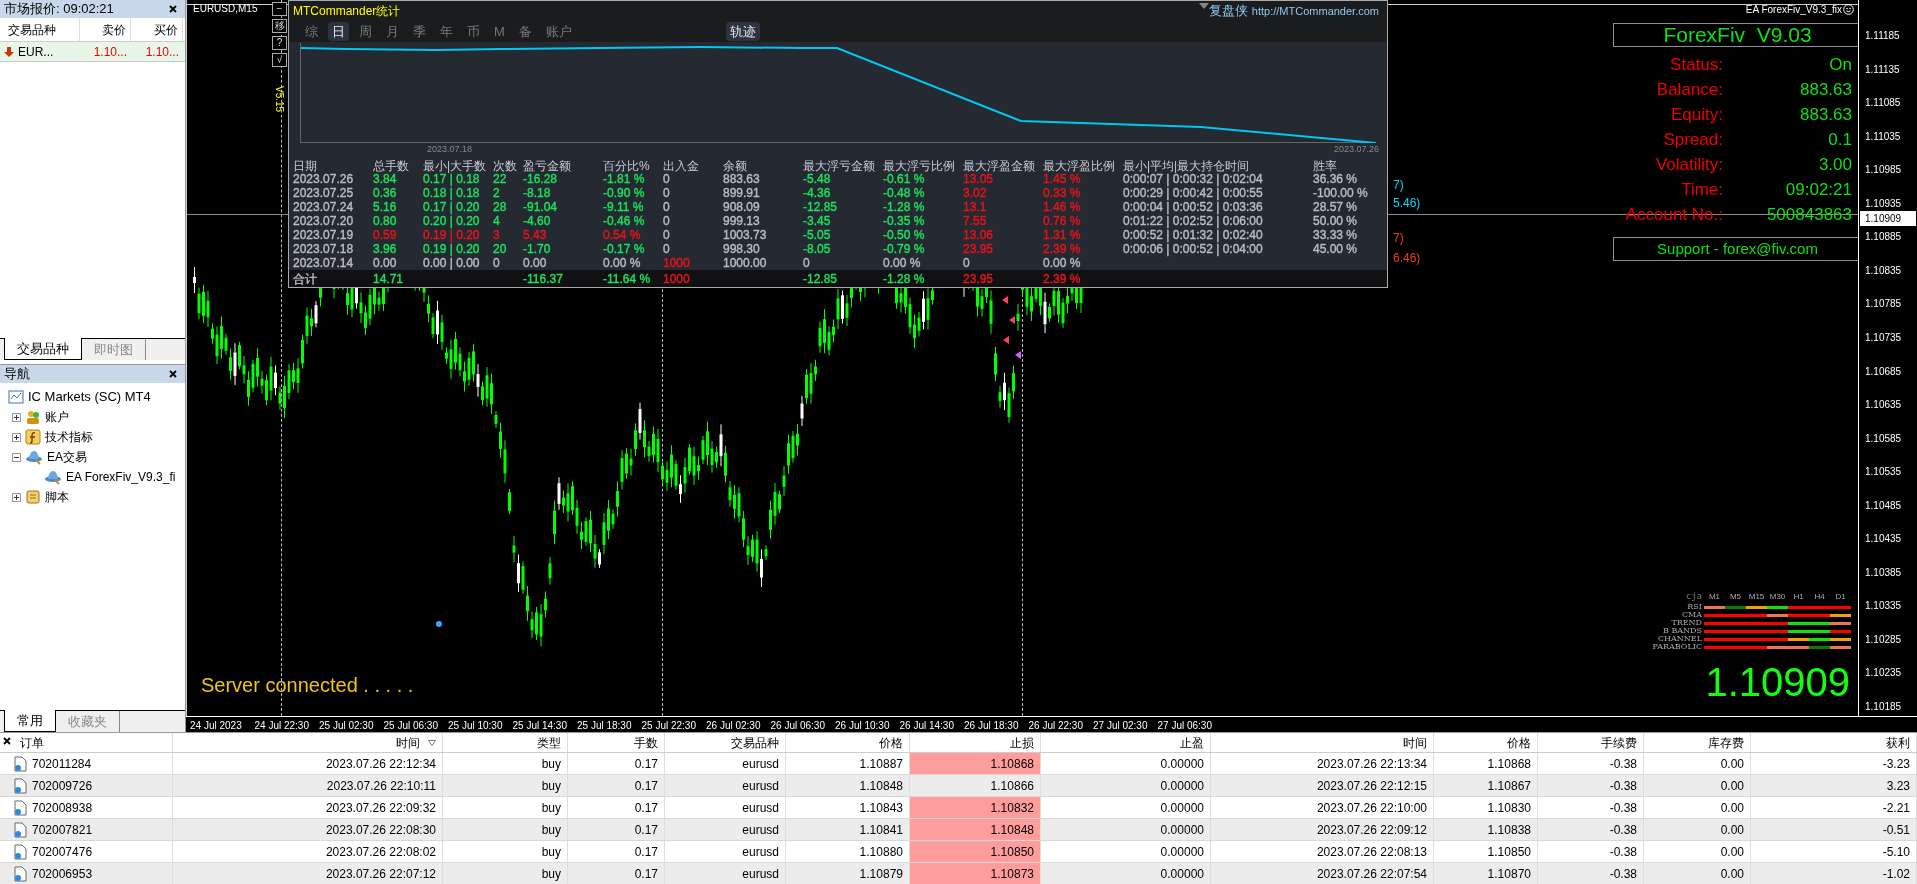 Image resolution: width=1917 pixels, height=884 pixels. What do you see at coordinates (1193, 235) in the screenshot?
I see `table-cell-text: 0:00:52 | 0:01:32 | 0:02:40` at bounding box center [1193, 235].